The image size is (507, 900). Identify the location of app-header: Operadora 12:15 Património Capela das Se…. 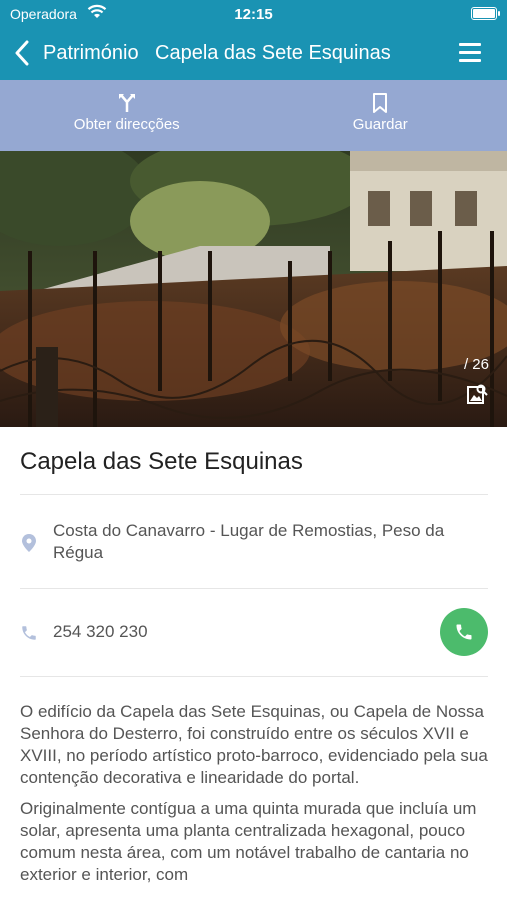
(253, 40).